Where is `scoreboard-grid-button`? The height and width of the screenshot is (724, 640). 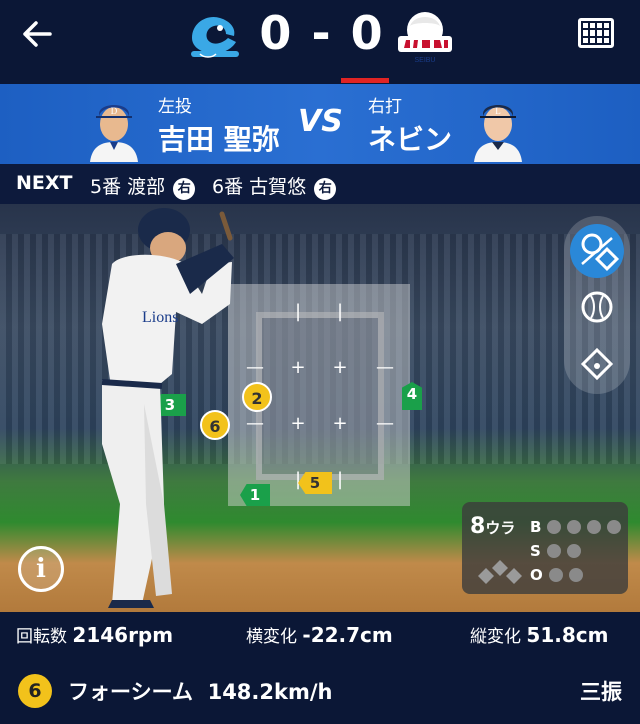 scoreboard-grid-button is located at coordinates (596, 33).